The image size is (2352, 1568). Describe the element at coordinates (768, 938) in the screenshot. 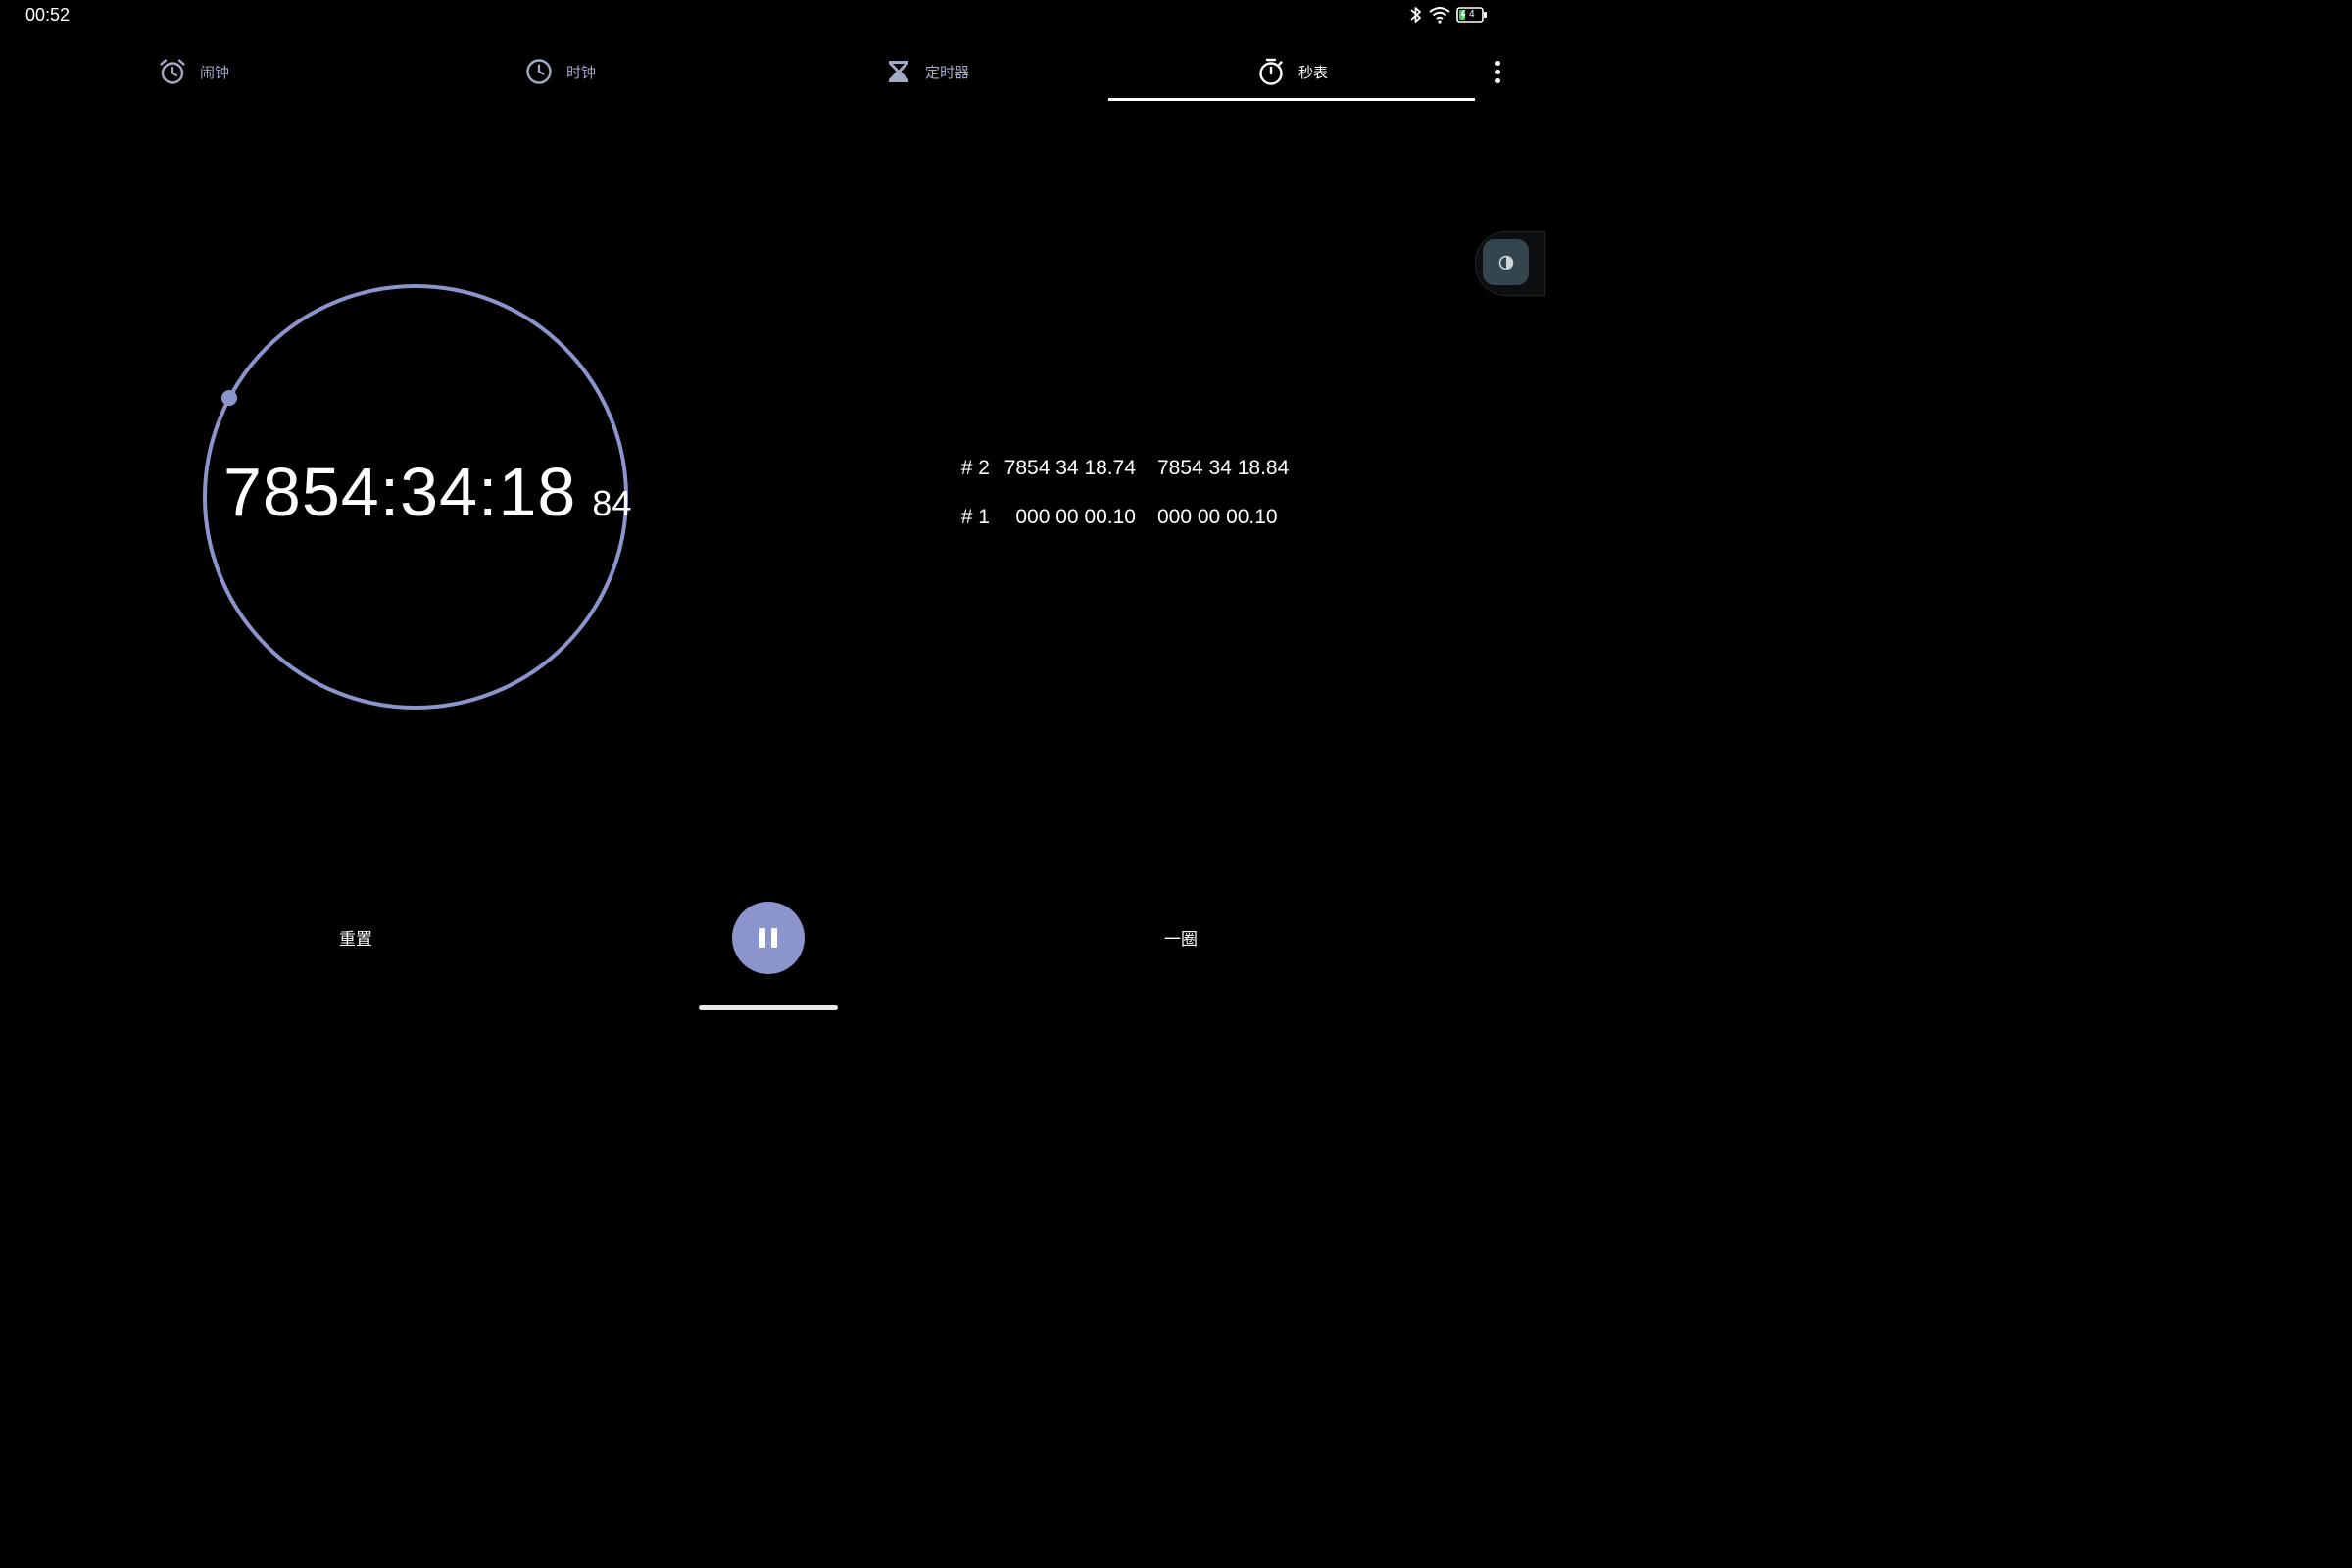

I see `pause-button` at that location.